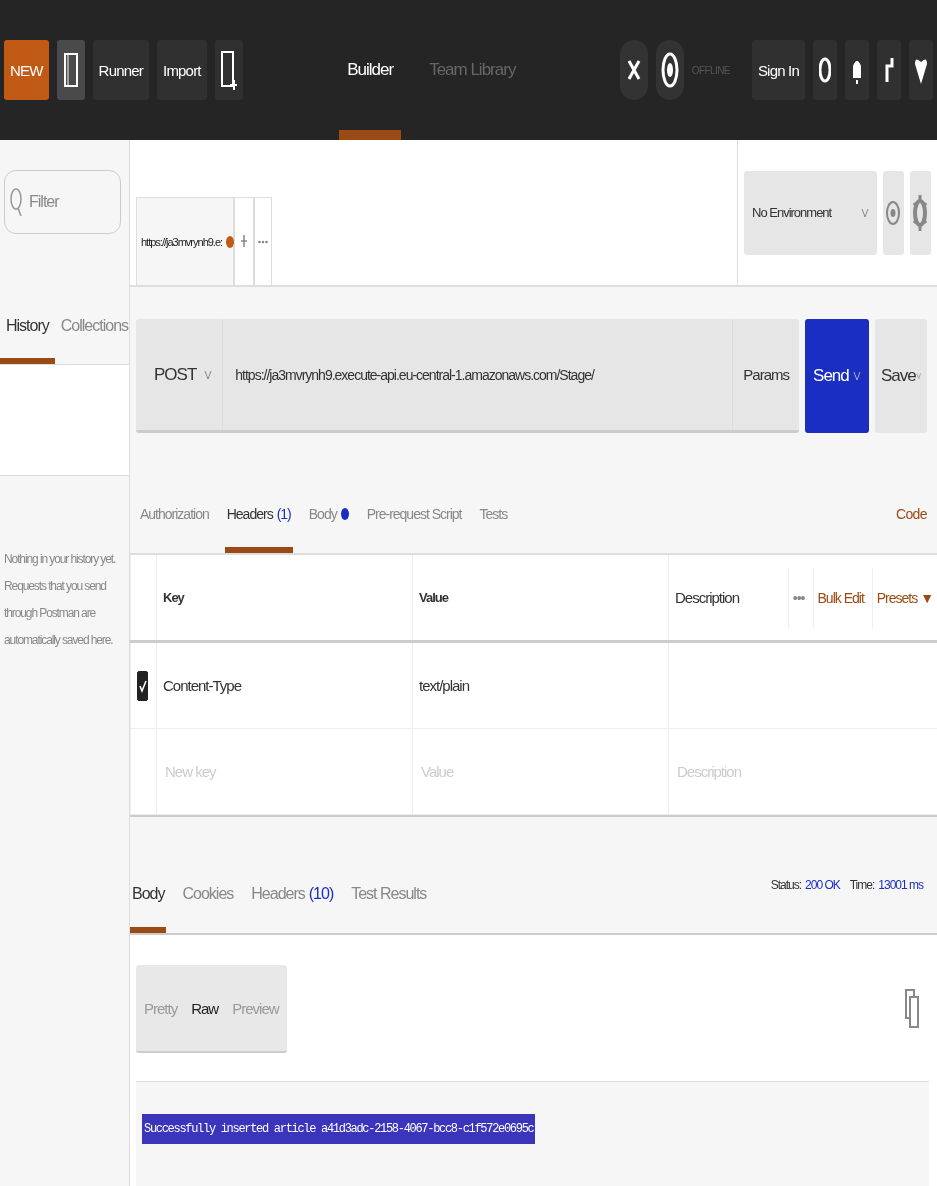 The width and height of the screenshot is (937, 1186). Describe the element at coordinates (185, 241) in the screenshot. I see `request-tab: https://ja3mvrynh9.e:` at that location.